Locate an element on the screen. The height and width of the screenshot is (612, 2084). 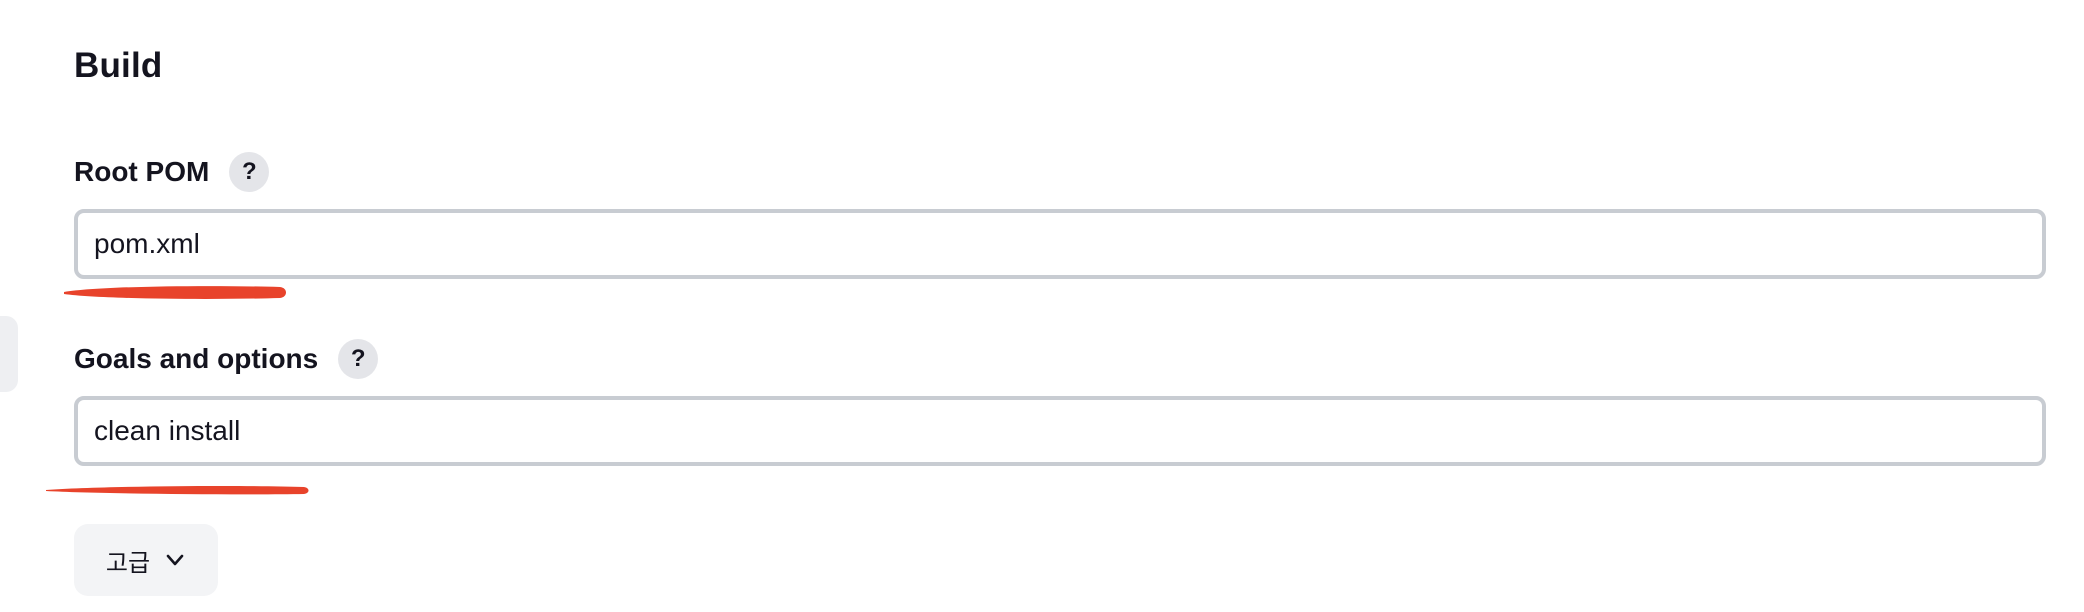
root-pom-label: Root POM is located at coordinates (142, 171).